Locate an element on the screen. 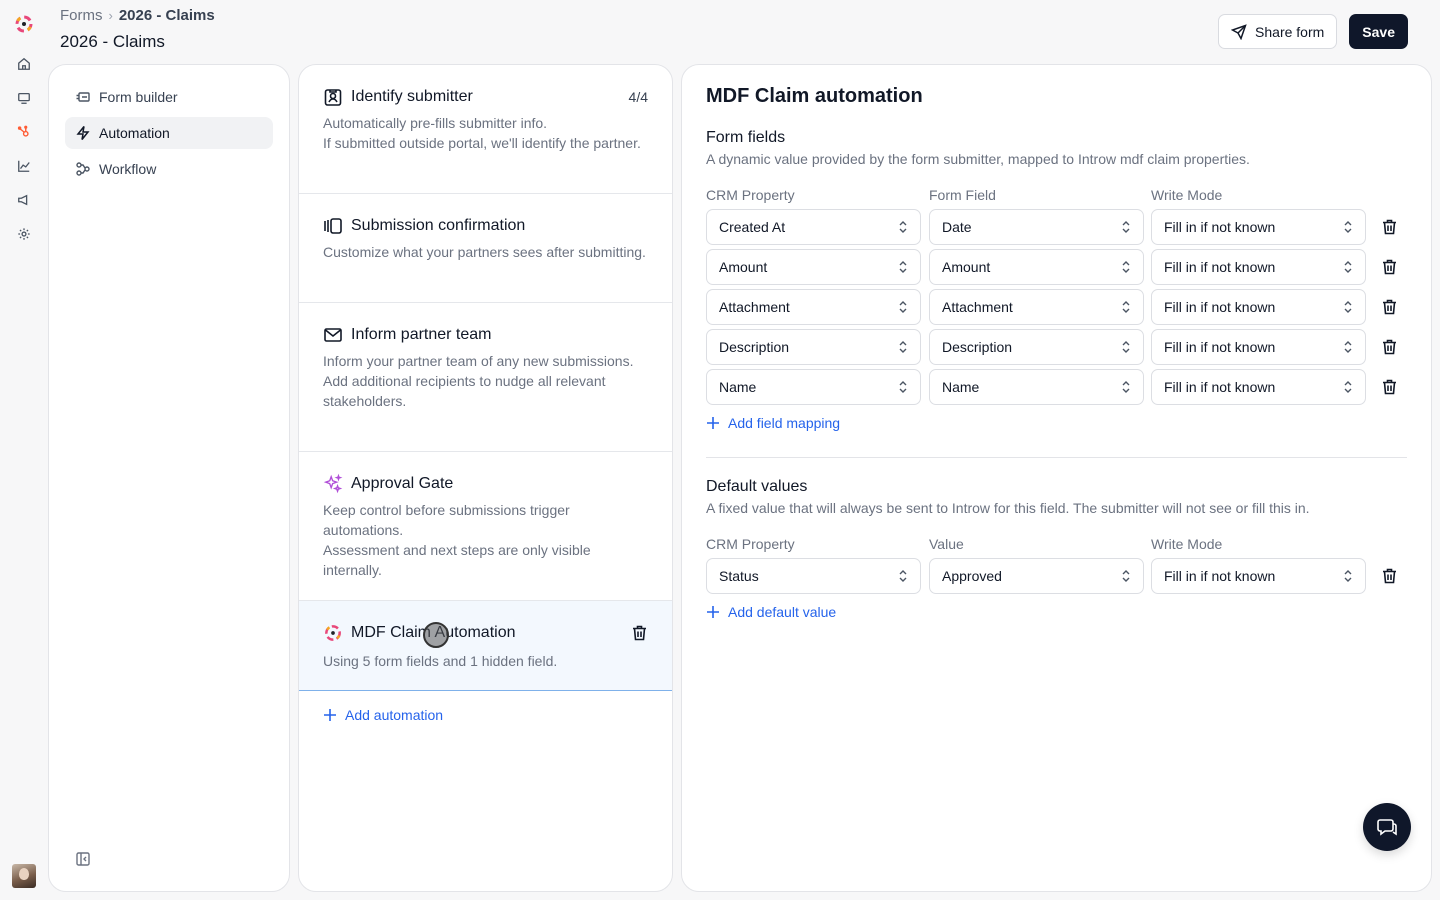 This screenshot has width=1440, height=900. automation-count-badge: 4/4 is located at coordinates (638, 97).